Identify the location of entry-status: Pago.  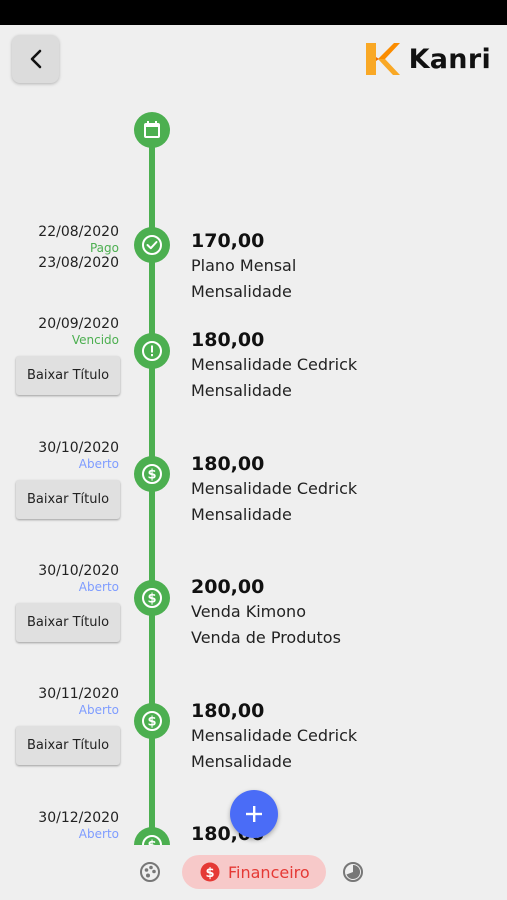
(104, 248).